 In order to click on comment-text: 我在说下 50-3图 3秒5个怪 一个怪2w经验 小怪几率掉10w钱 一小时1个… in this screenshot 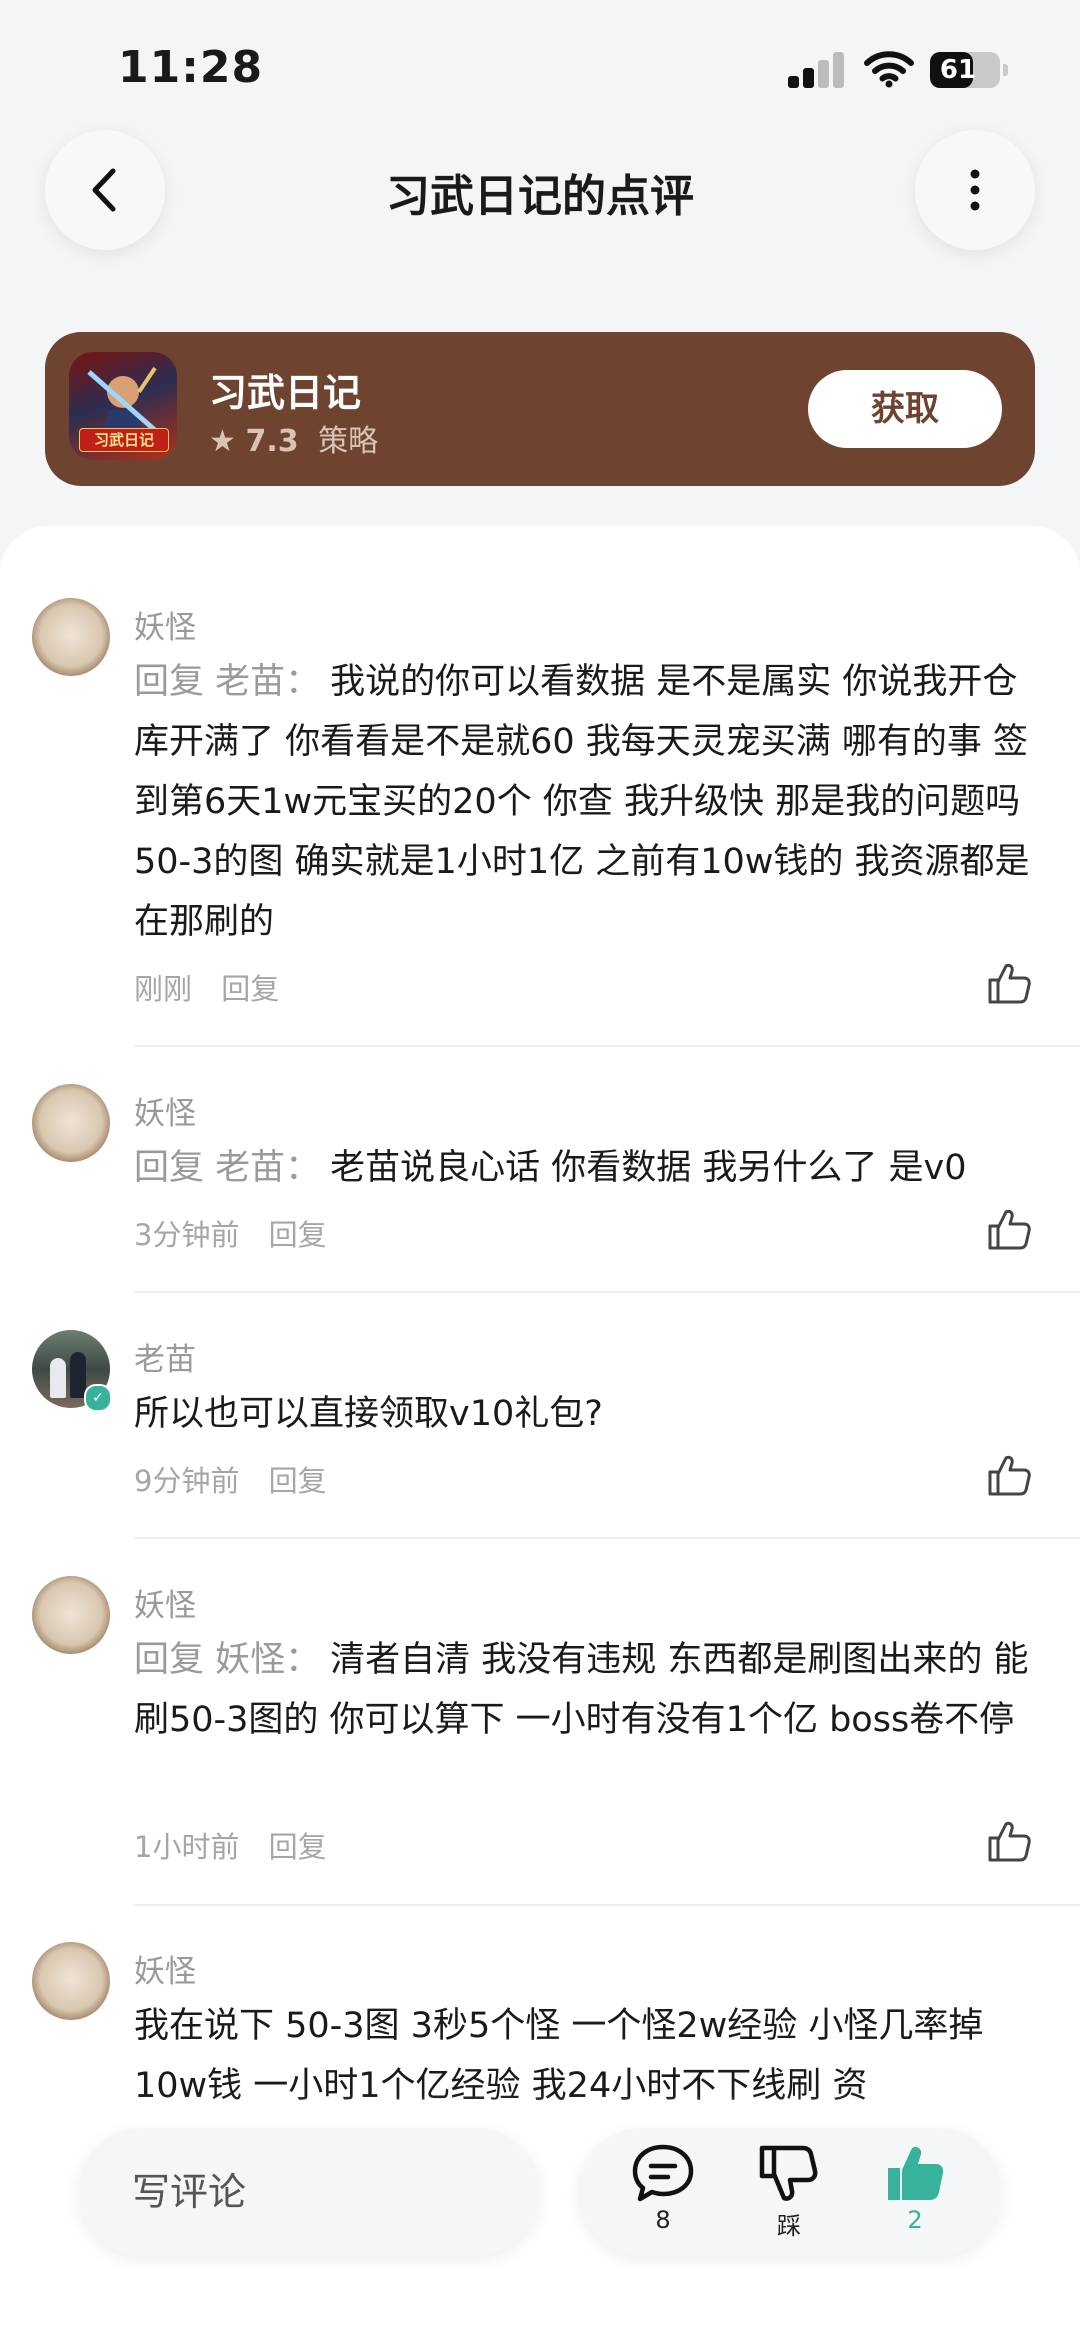, I will do `click(559, 2056)`.